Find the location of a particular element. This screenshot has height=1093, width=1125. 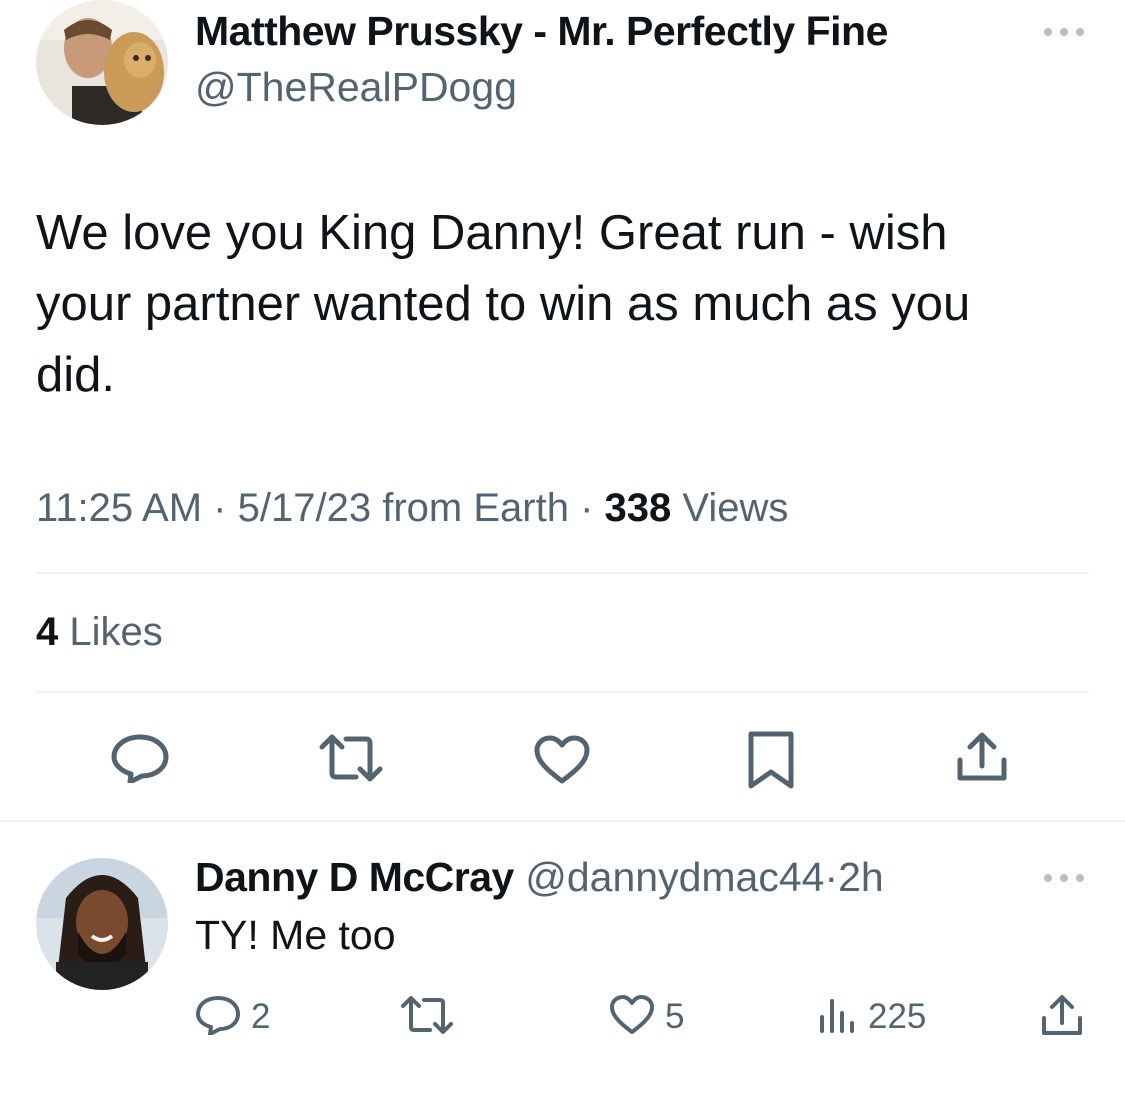

reply-text: TY! Me too is located at coordinates (295, 935).